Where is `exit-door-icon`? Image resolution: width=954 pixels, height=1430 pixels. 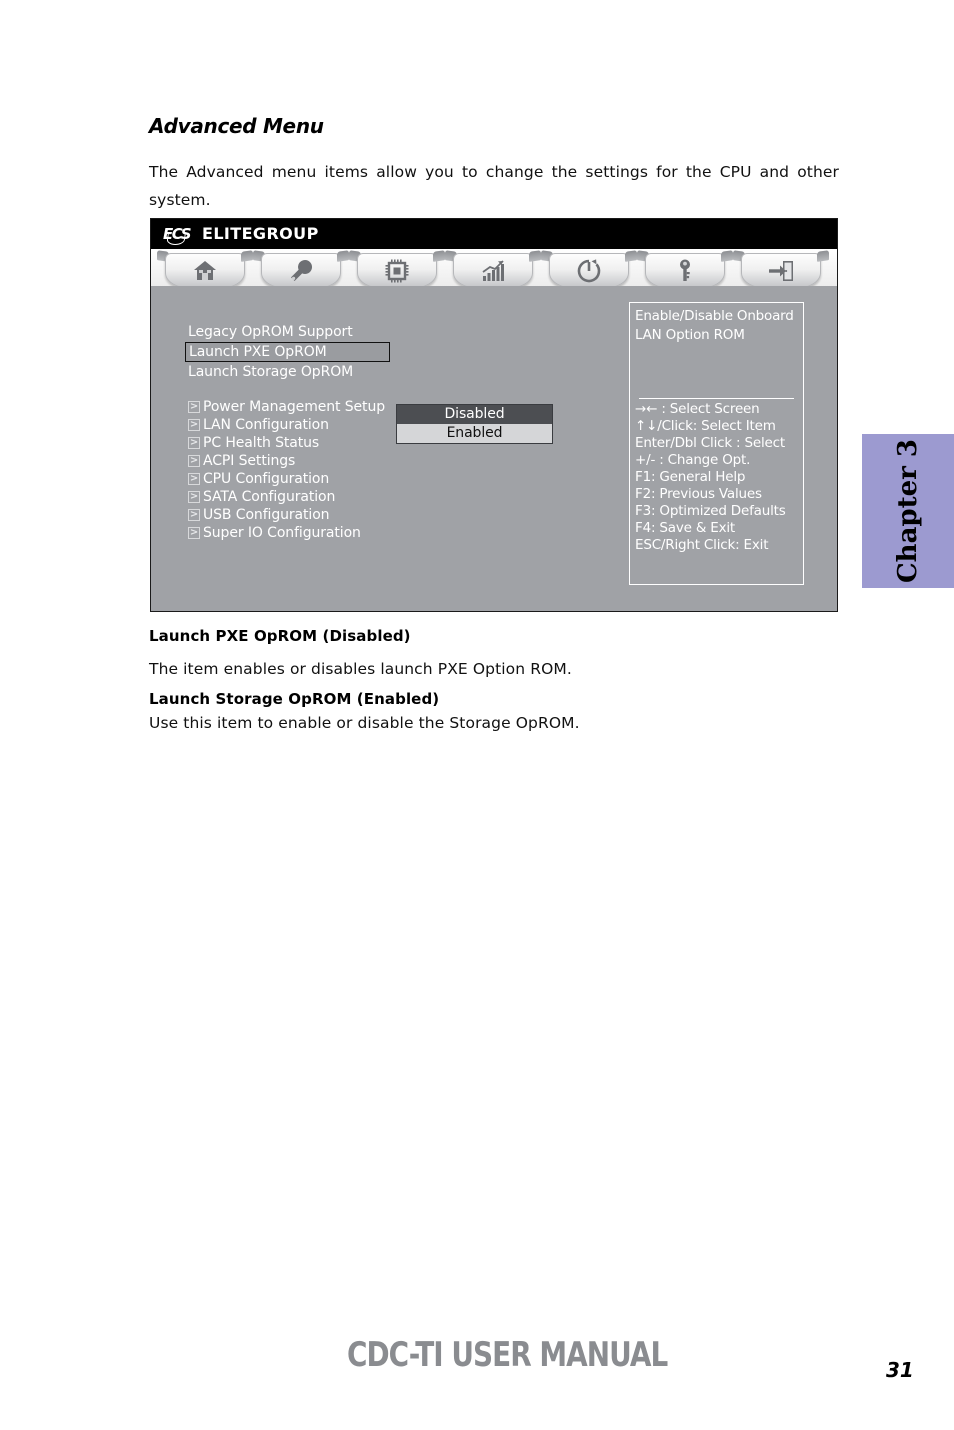 exit-door-icon is located at coordinates (781, 271).